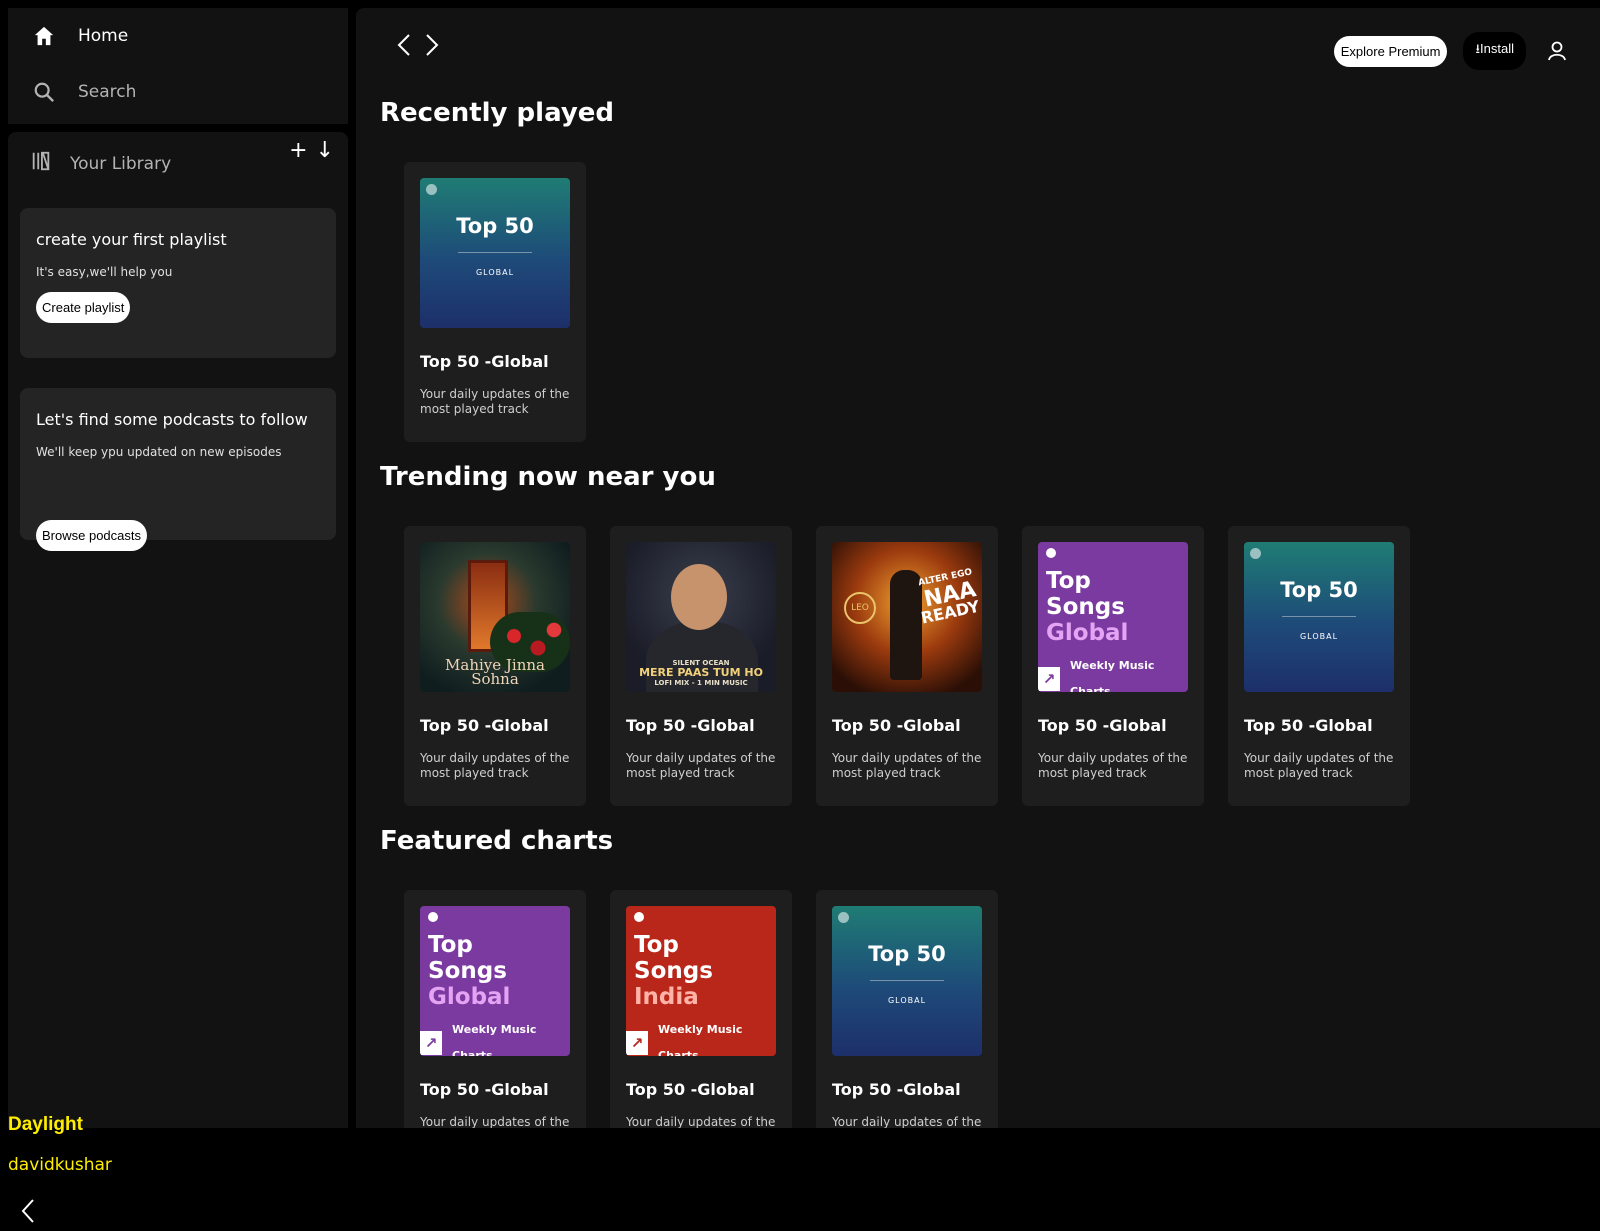 This screenshot has width=1600, height=1231. What do you see at coordinates (83, 307) in the screenshot?
I see `create-playlist-button: Create playlist` at bounding box center [83, 307].